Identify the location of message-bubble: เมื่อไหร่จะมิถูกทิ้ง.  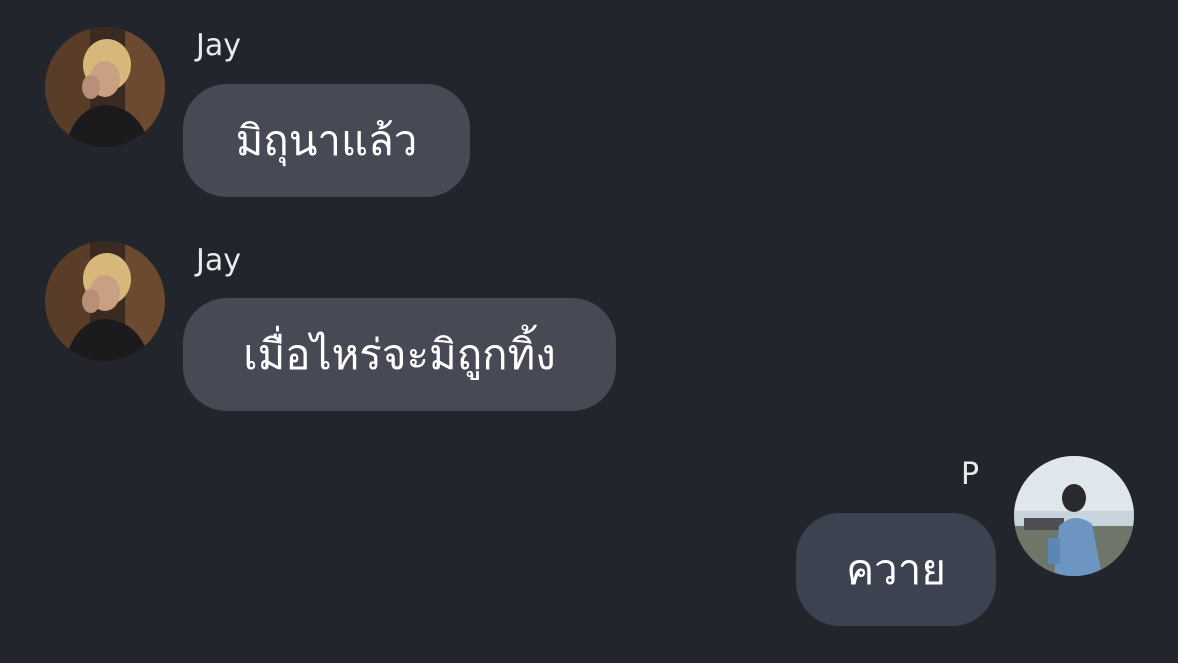
(399, 354).